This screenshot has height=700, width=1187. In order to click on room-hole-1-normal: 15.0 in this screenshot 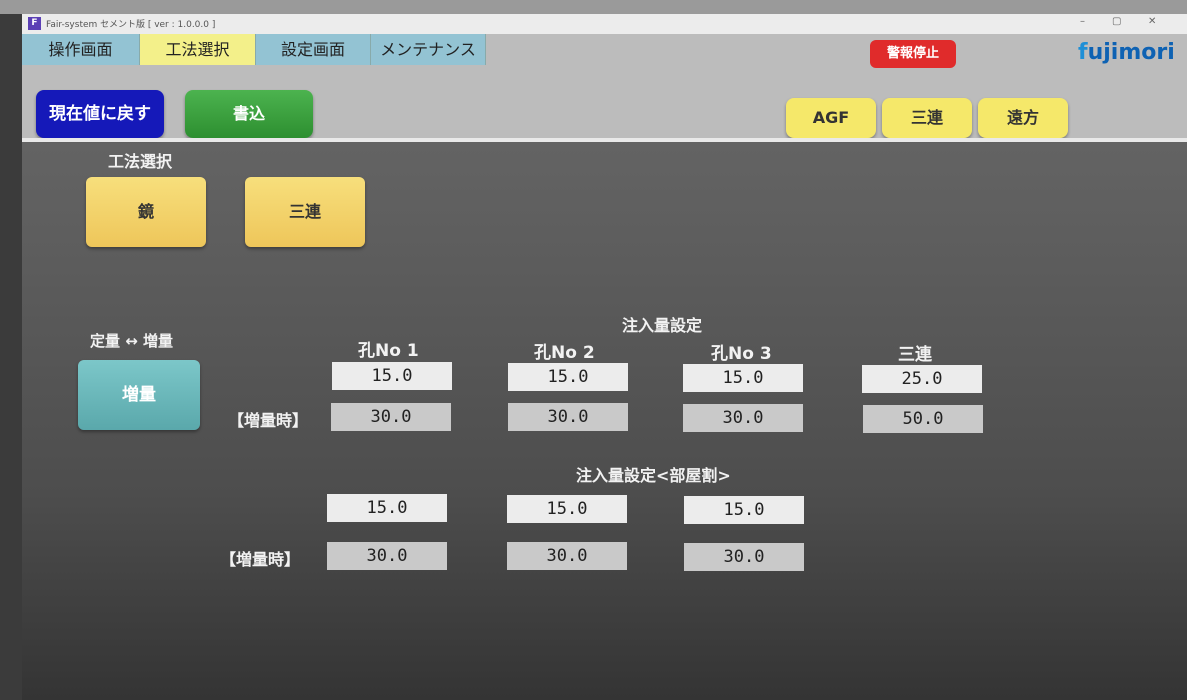, I will do `click(387, 508)`.